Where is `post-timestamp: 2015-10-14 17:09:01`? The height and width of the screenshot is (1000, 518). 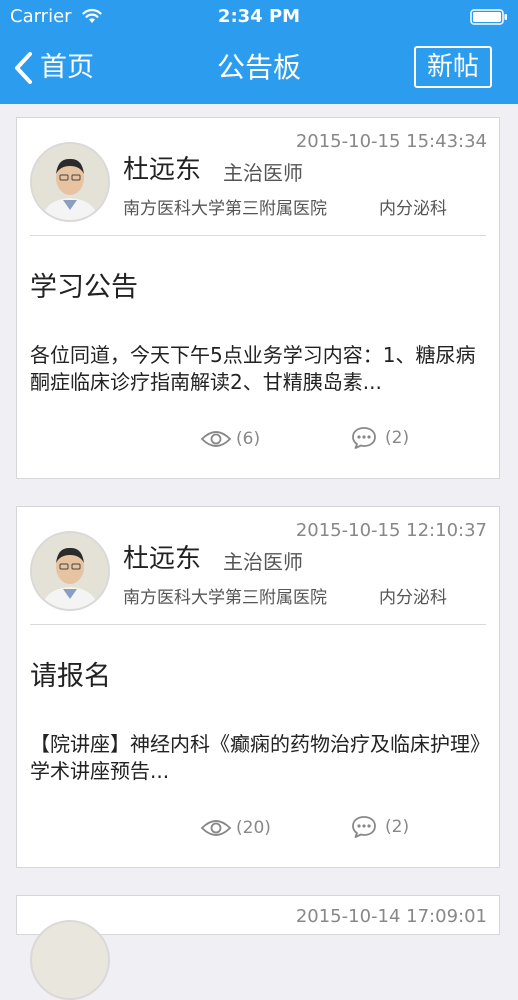 post-timestamp: 2015-10-14 17:09:01 is located at coordinates (391, 916).